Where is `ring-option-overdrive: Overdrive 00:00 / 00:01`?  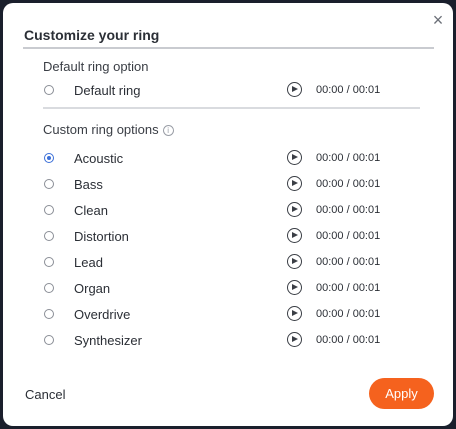 ring-option-overdrive: Overdrive 00:00 / 00:01 is located at coordinates (218, 314).